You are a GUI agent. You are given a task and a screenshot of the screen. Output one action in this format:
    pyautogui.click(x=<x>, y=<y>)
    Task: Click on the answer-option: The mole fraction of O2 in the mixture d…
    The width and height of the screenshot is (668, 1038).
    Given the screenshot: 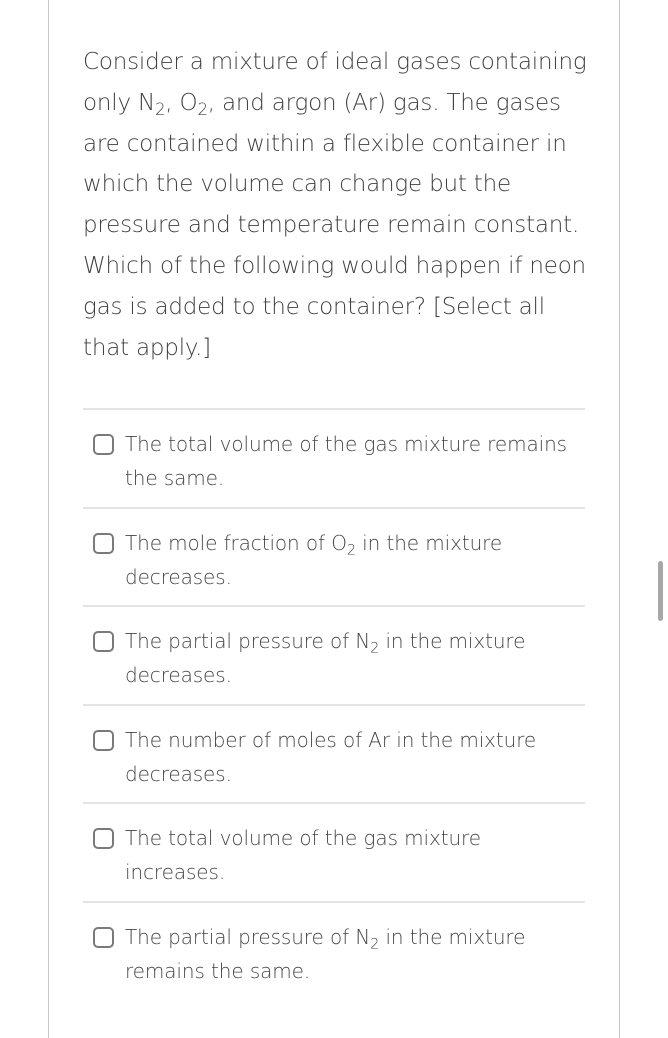 What is the action you would take?
    pyautogui.click(x=334, y=557)
    